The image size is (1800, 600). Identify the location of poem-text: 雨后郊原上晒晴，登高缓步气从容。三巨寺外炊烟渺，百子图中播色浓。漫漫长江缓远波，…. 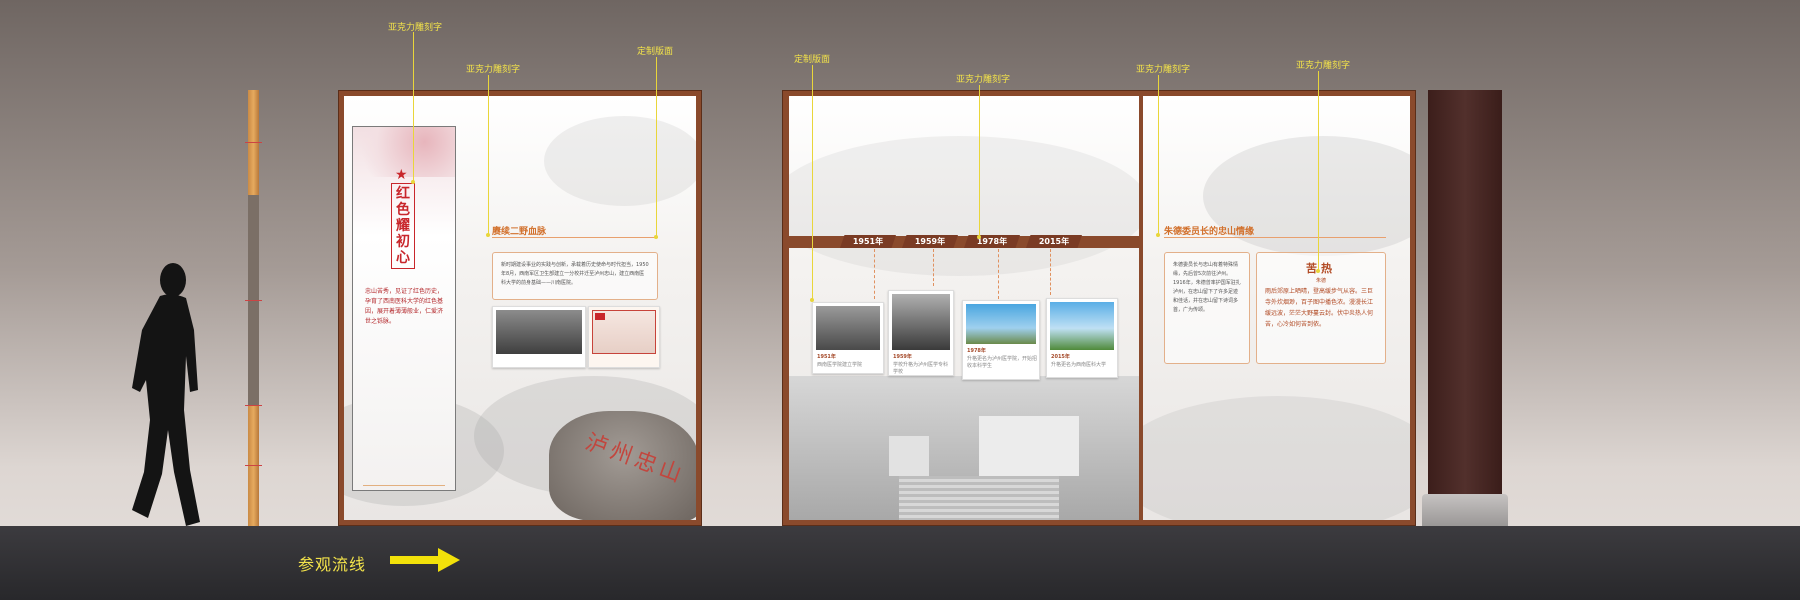
(1319, 308).